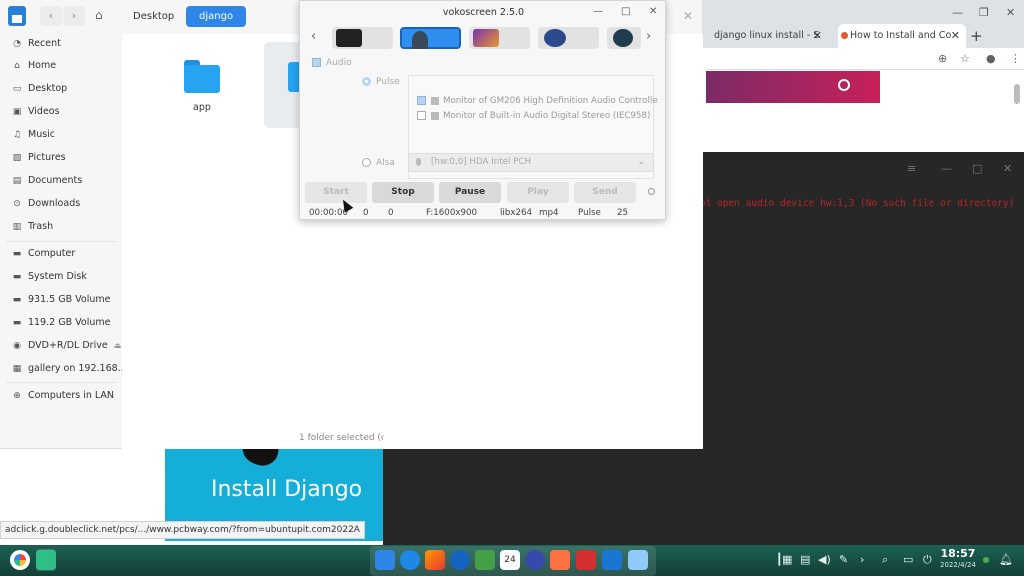 This screenshot has height=576, width=1024. I want to click on tab-video, so click(499, 38).